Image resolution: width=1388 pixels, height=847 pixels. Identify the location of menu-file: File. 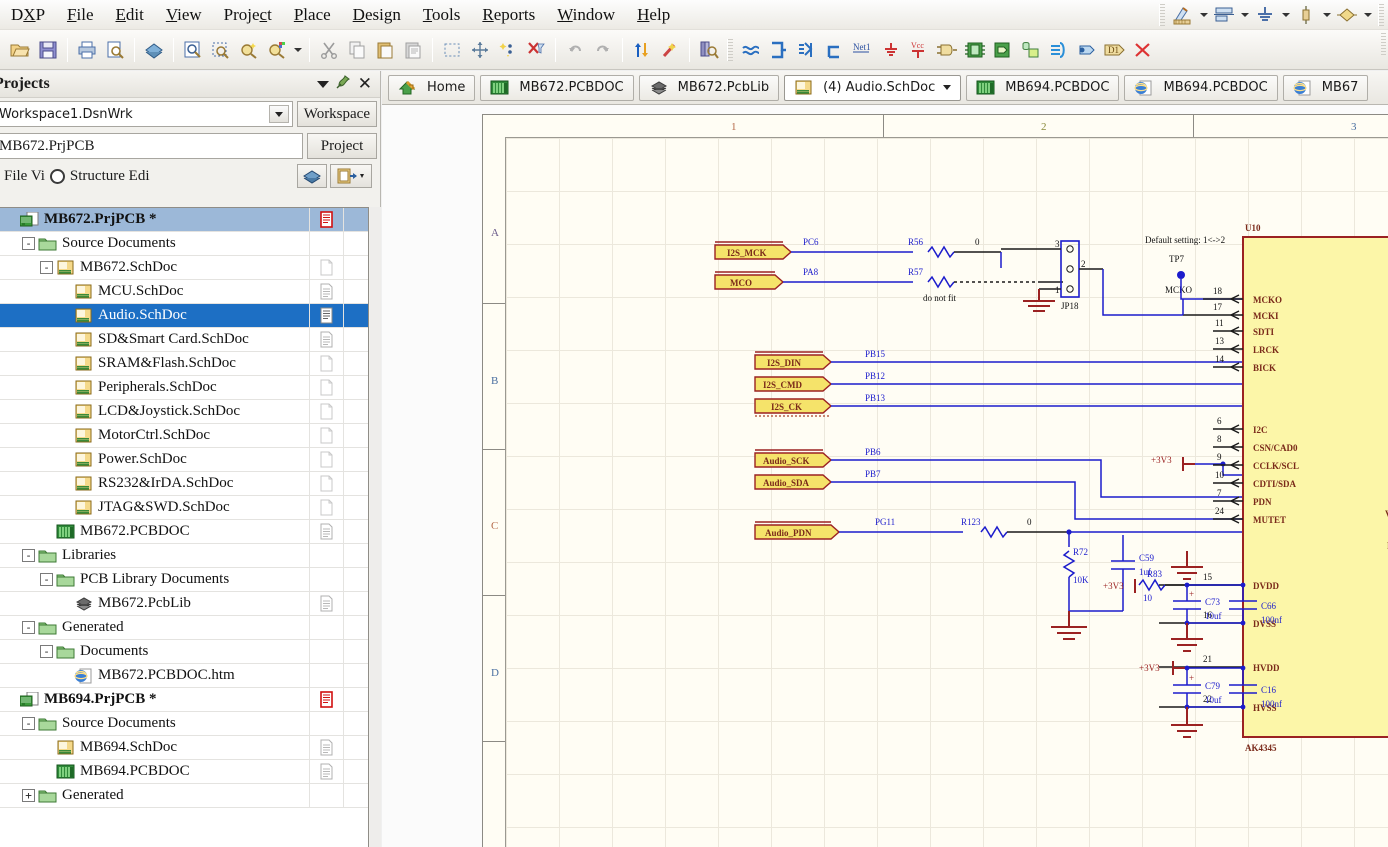
(80, 15).